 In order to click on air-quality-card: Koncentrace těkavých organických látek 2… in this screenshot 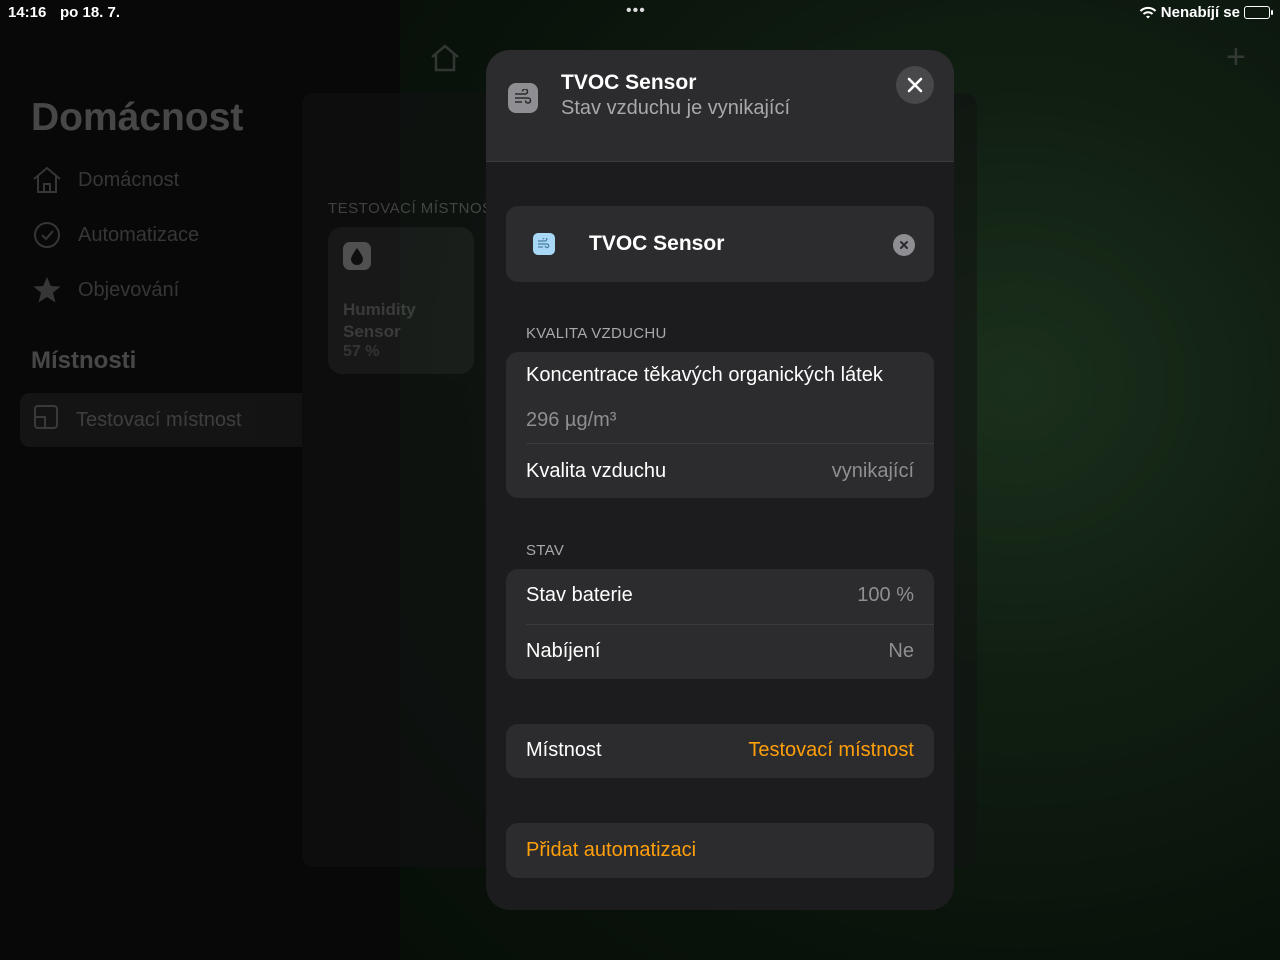, I will do `click(720, 425)`.